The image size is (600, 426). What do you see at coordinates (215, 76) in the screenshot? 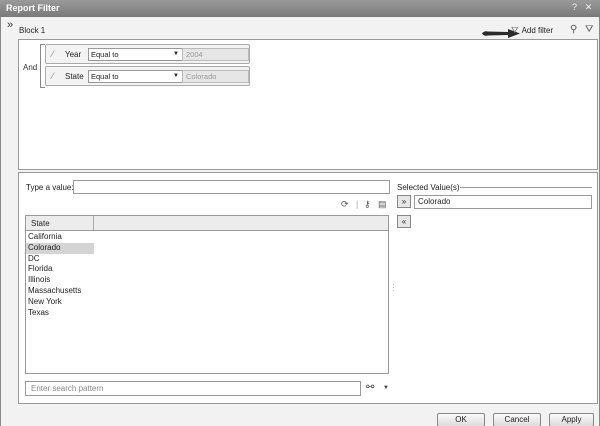
I see `condition-value: Colorado` at bounding box center [215, 76].